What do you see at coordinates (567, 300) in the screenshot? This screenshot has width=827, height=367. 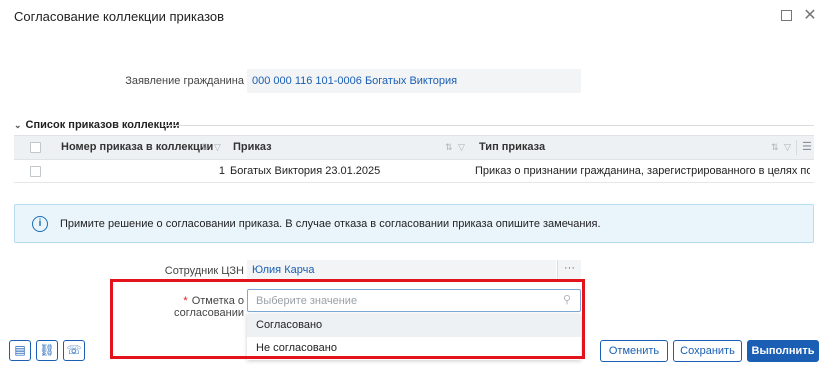 I see `search-icon: ⚲` at bounding box center [567, 300].